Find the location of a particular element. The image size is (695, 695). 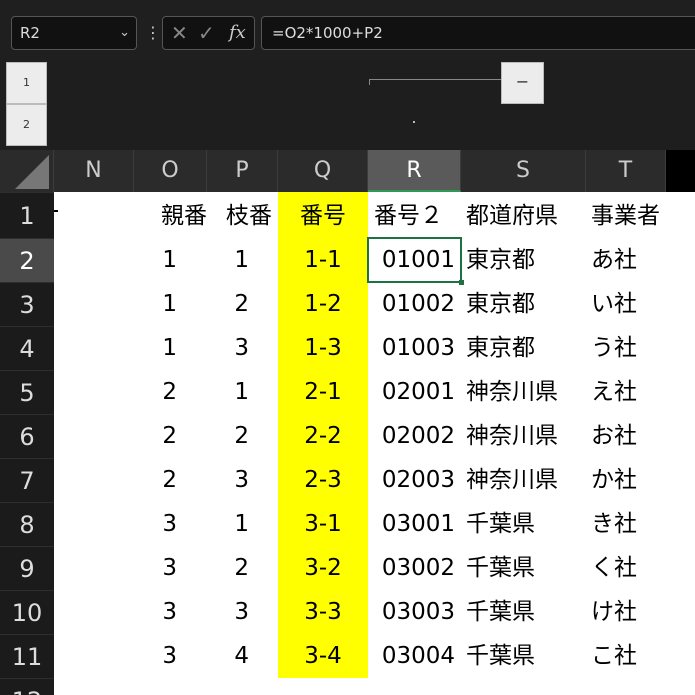

cancel-icon: ✕ is located at coordinates (179, 33).